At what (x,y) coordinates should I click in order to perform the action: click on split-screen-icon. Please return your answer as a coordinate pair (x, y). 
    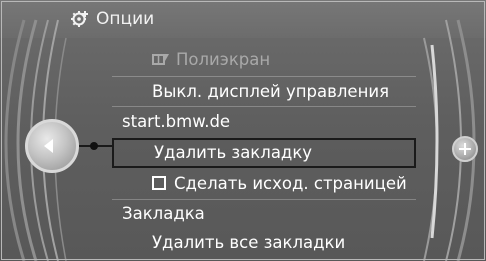
    Looking at the image, I should click on (160, 59).